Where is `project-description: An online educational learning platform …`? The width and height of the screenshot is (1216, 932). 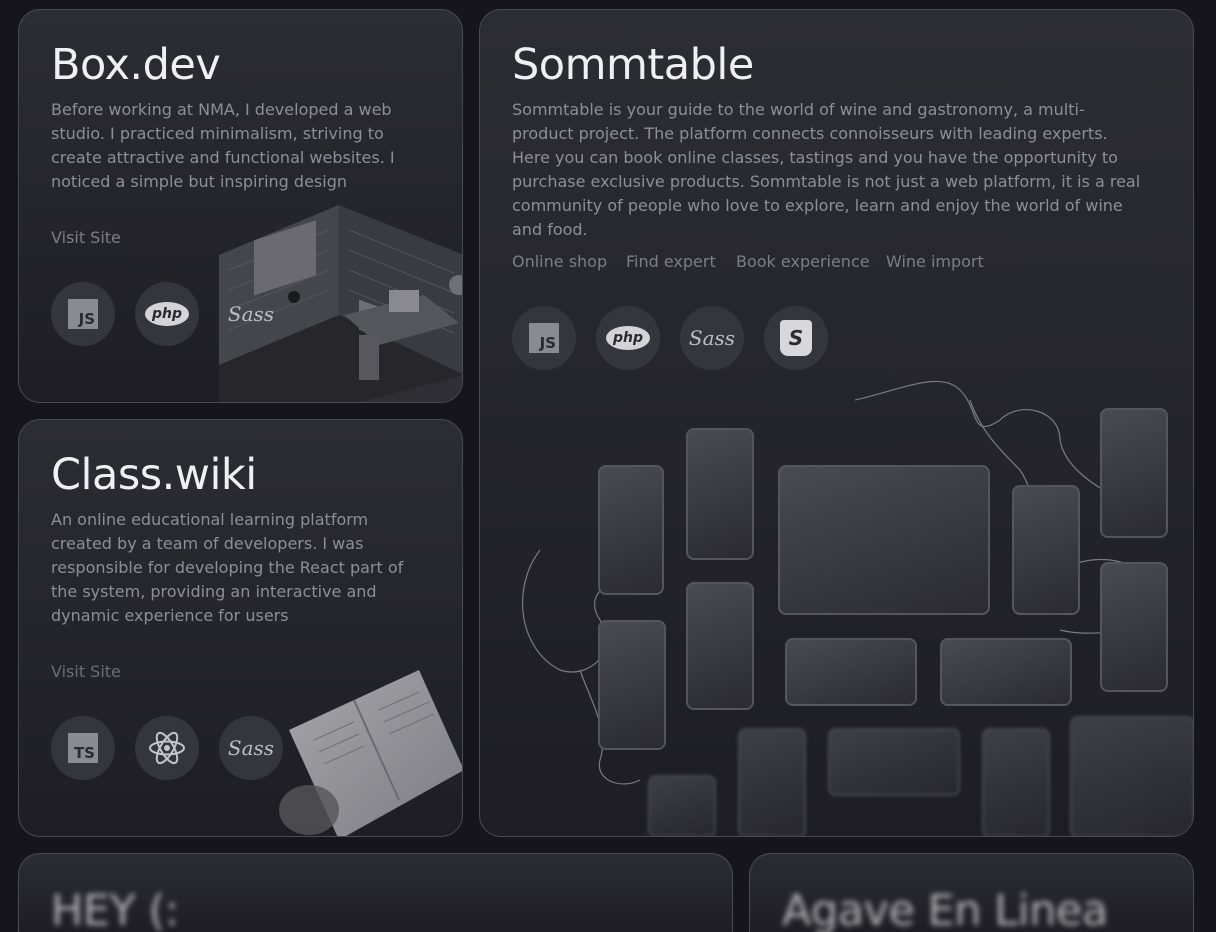 project-description: An online educational learning platform … is located at coordinates (227, 567).